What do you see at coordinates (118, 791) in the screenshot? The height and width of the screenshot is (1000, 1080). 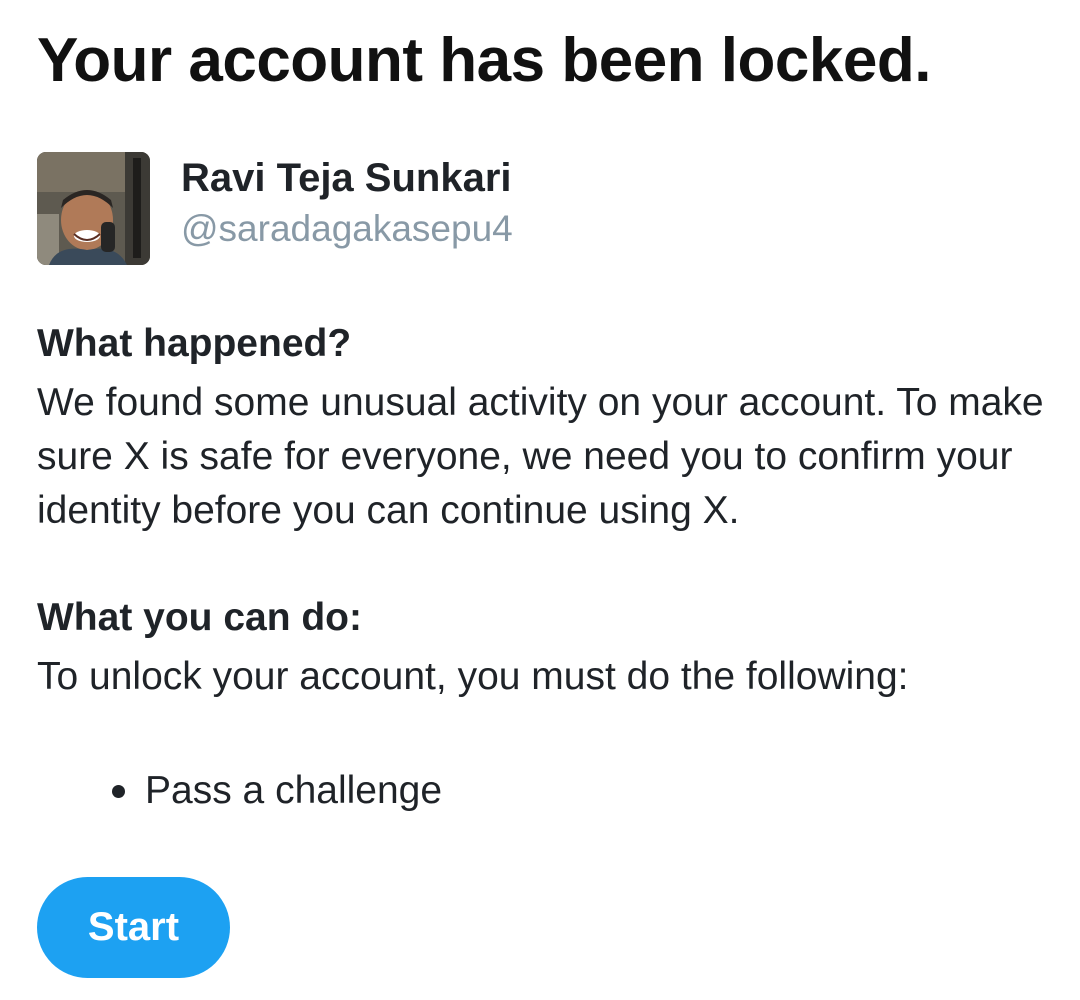 I see `bullet-icon` at bounding box center [118, 791].